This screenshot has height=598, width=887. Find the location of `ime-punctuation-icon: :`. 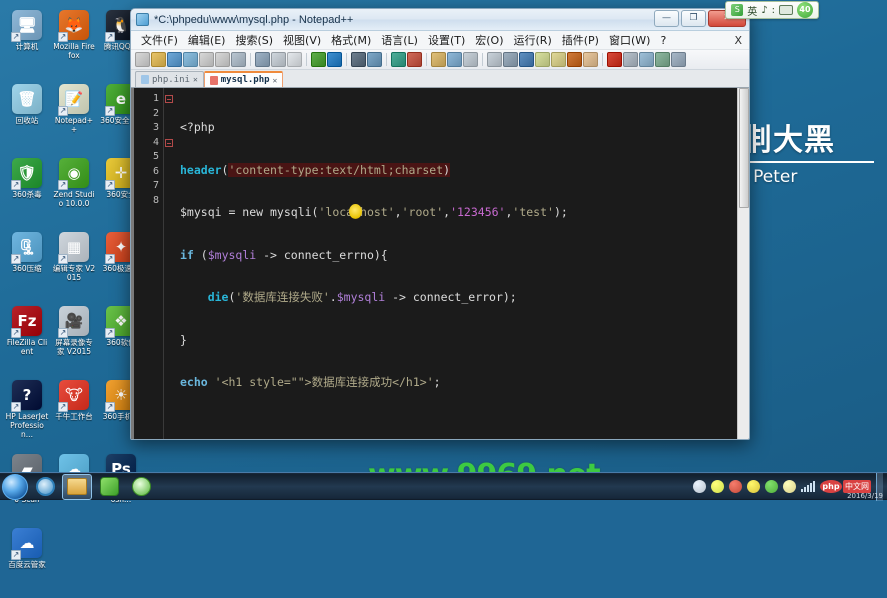

ime-punctuation-icon: : is located at coordinates (773, 10).